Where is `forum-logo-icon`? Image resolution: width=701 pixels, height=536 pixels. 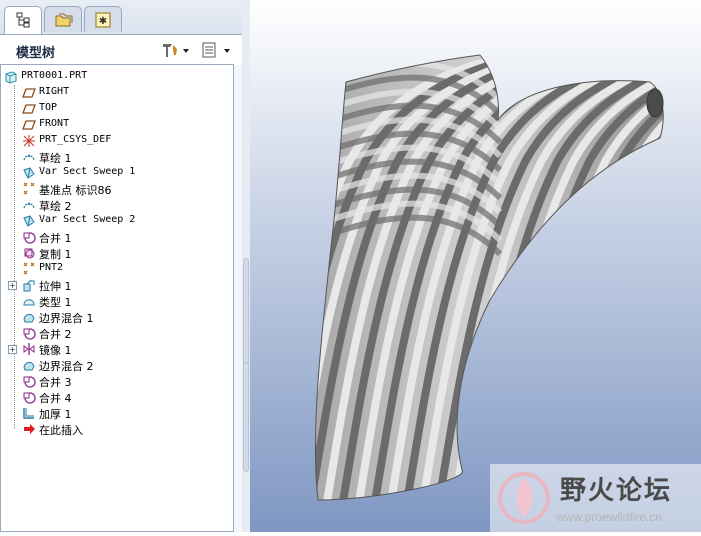
forum-logo-icon is located at coordinates (524, 498).